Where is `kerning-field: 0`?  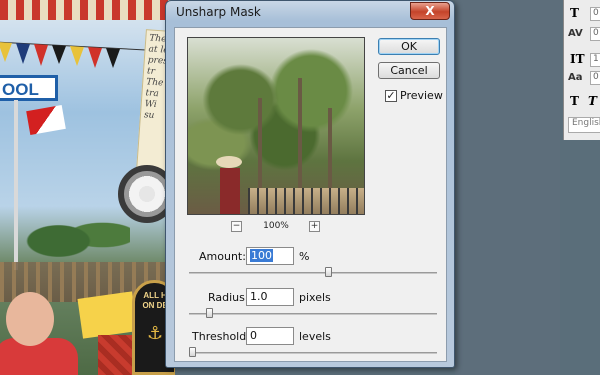 kerning-field: 0 is located at coordinates (595, 34).